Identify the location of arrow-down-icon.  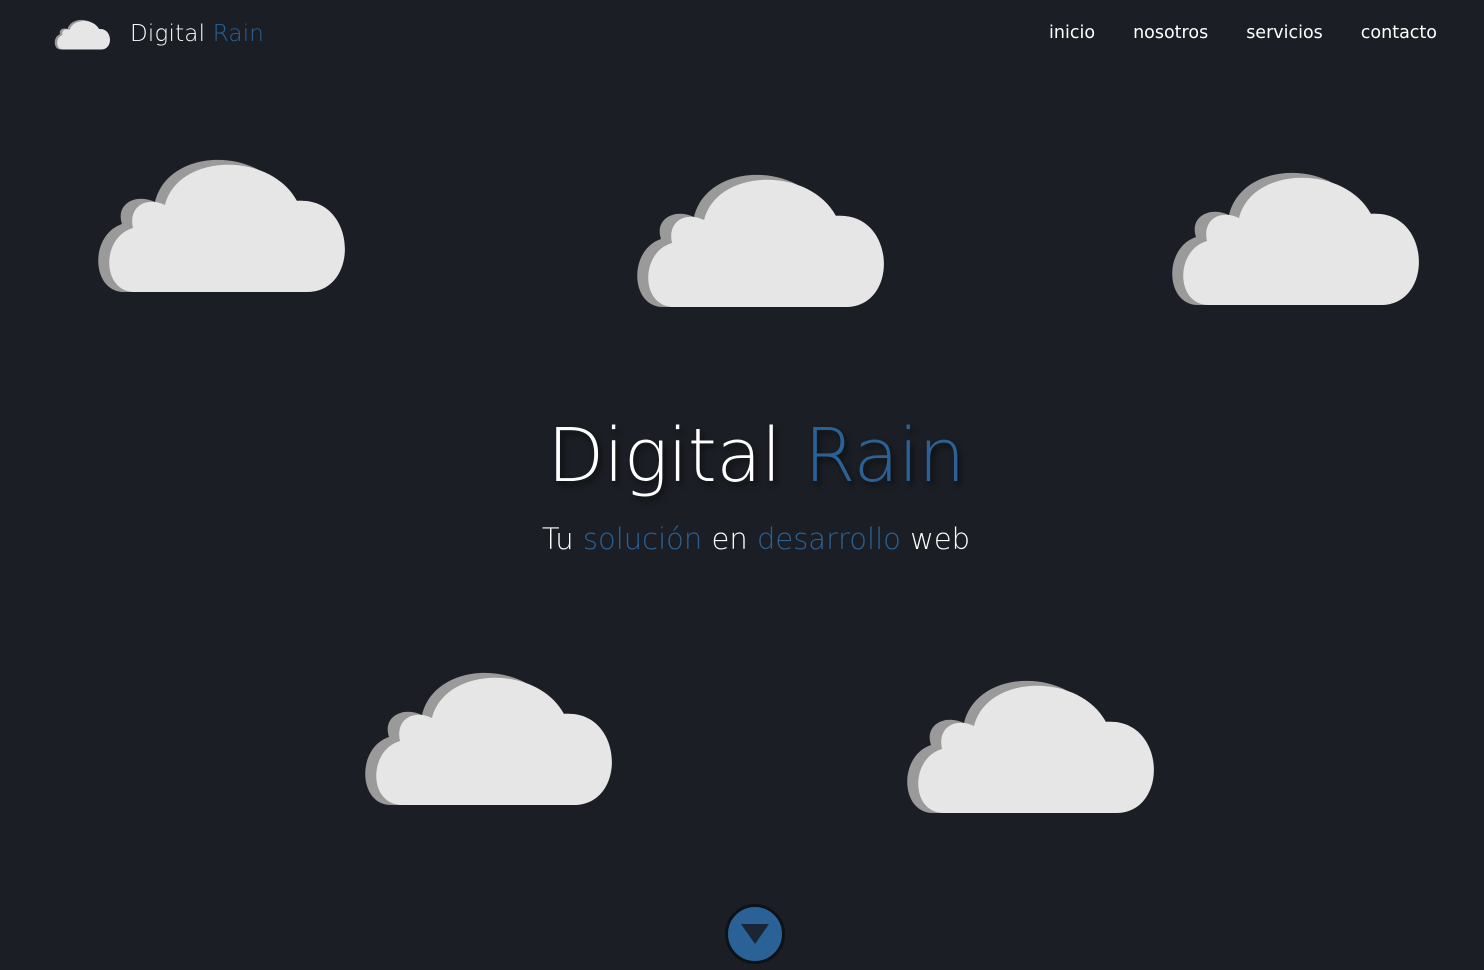
(755, 934).